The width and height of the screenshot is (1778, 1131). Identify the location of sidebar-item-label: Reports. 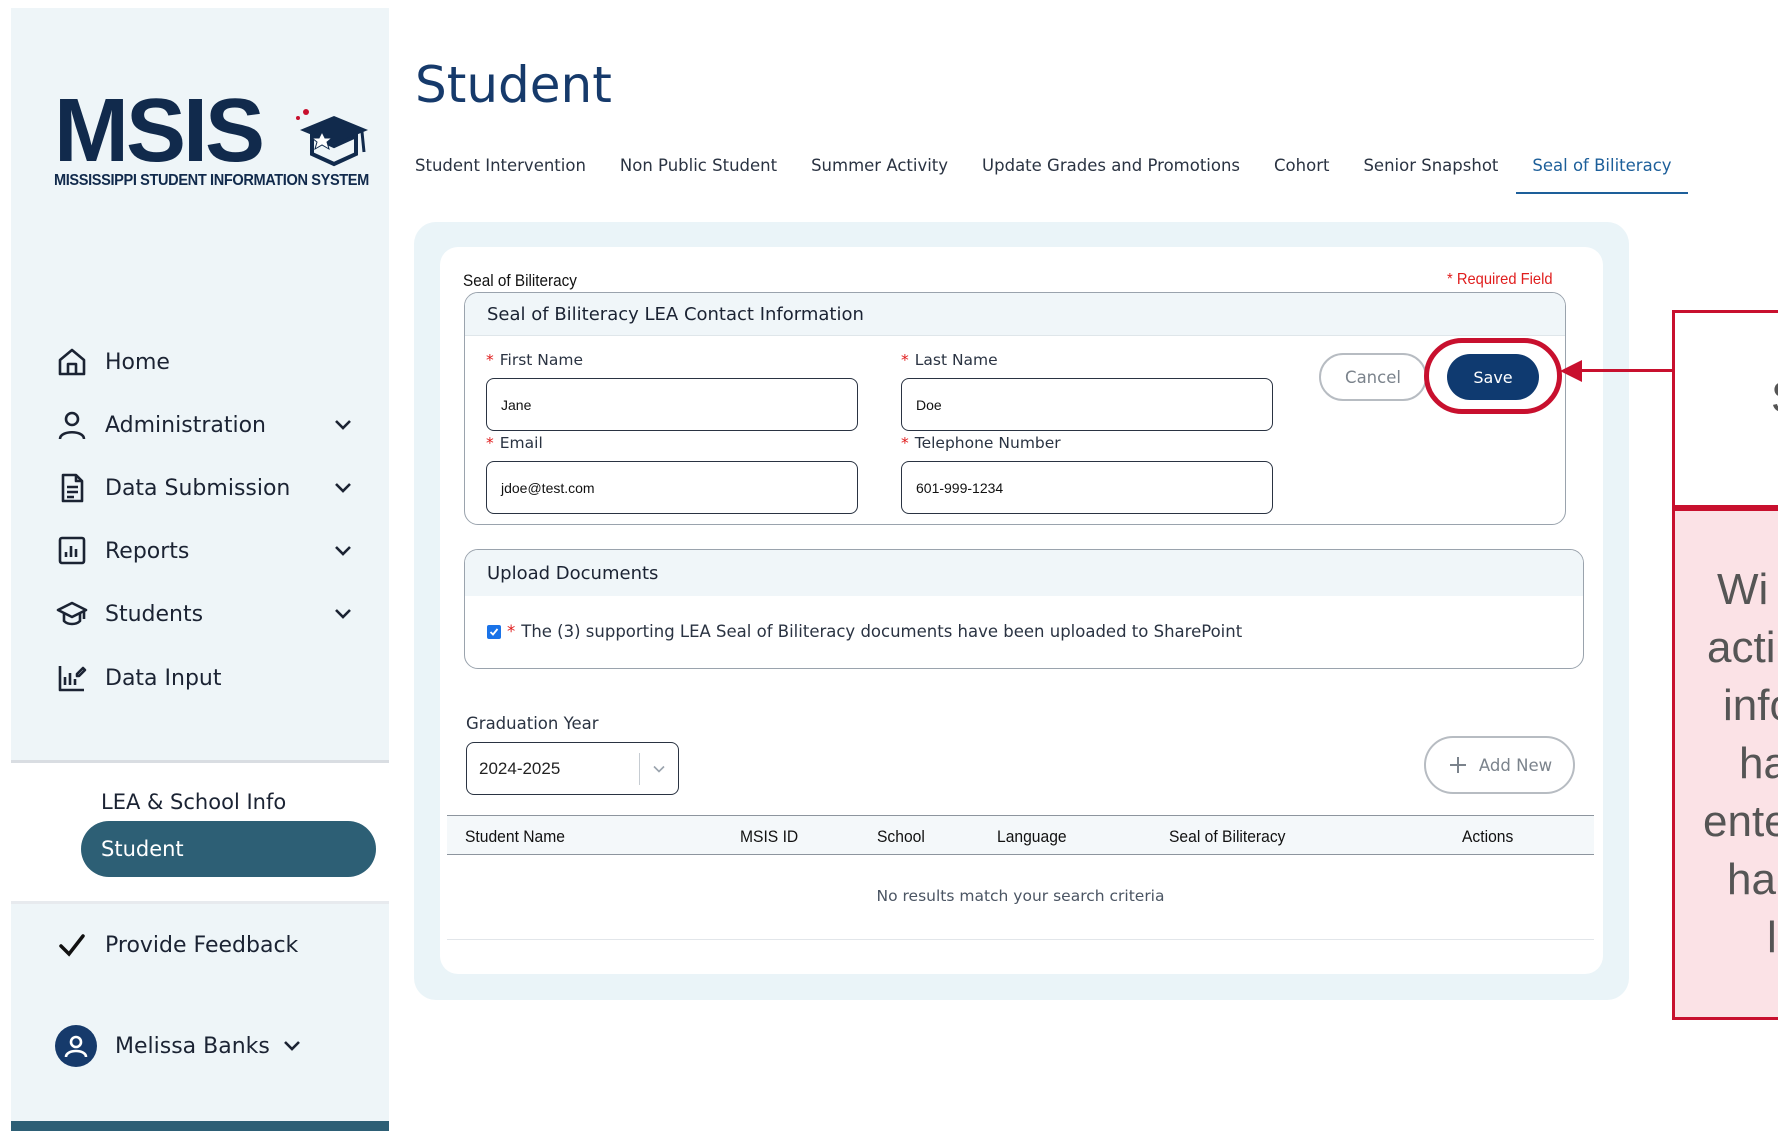
(147, 551).